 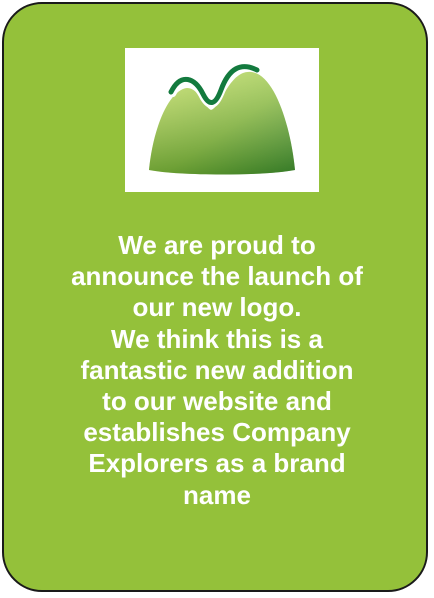 I want to click on announcement-line: to our website and, so click(x=217, y=401).